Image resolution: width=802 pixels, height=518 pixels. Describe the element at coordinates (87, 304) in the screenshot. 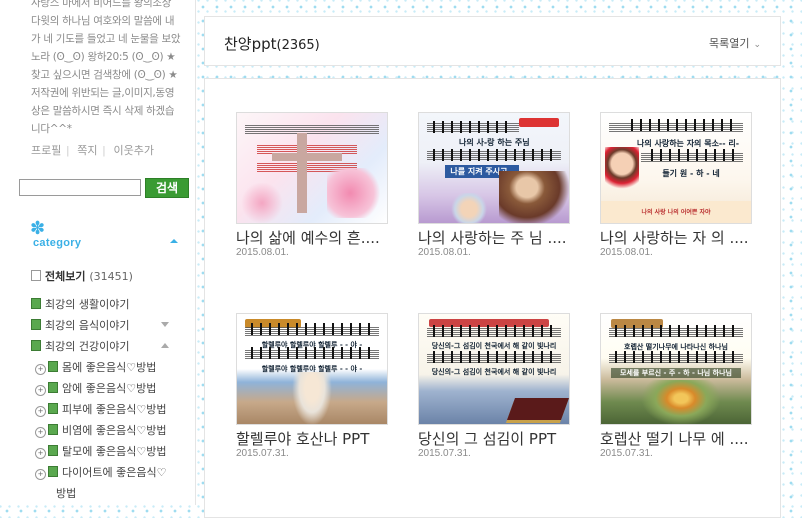

I see `category-label: 최강의 생활이야기` at that location.